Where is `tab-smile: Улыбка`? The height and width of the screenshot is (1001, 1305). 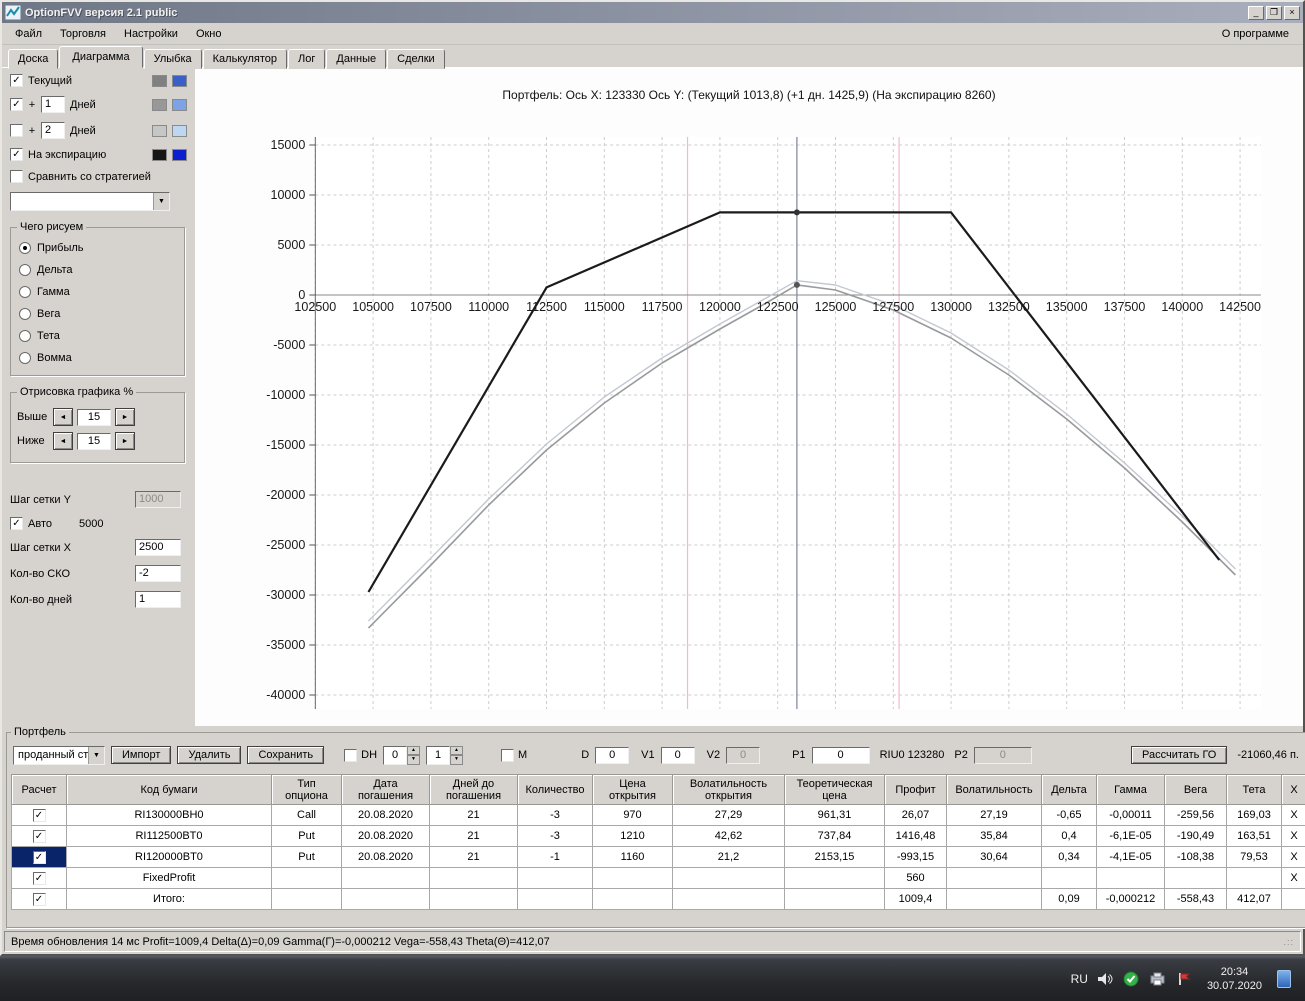 tab-smile: Улыбка is located at coordinates (172, 59).